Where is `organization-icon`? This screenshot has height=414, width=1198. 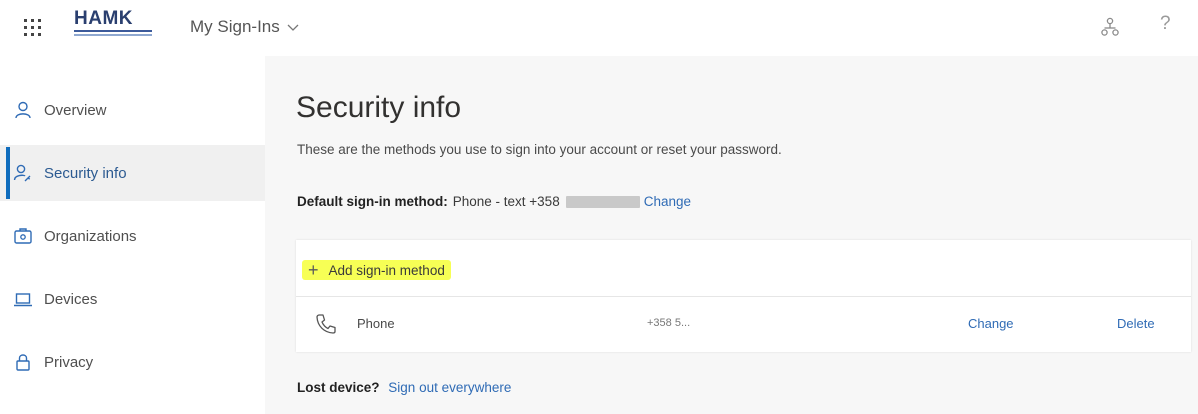 organization-icon is located at coordinates (1110, 28).